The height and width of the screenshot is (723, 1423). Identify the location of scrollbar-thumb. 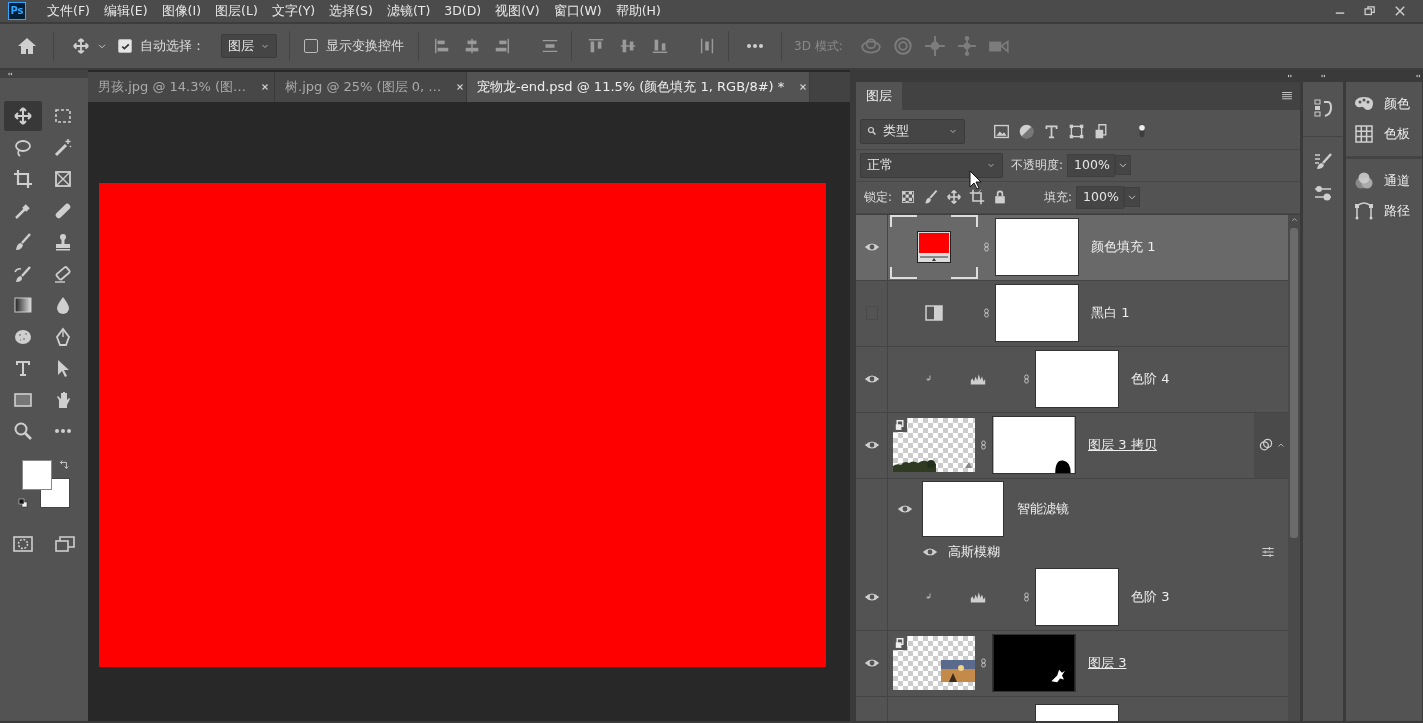
(1294, 382).